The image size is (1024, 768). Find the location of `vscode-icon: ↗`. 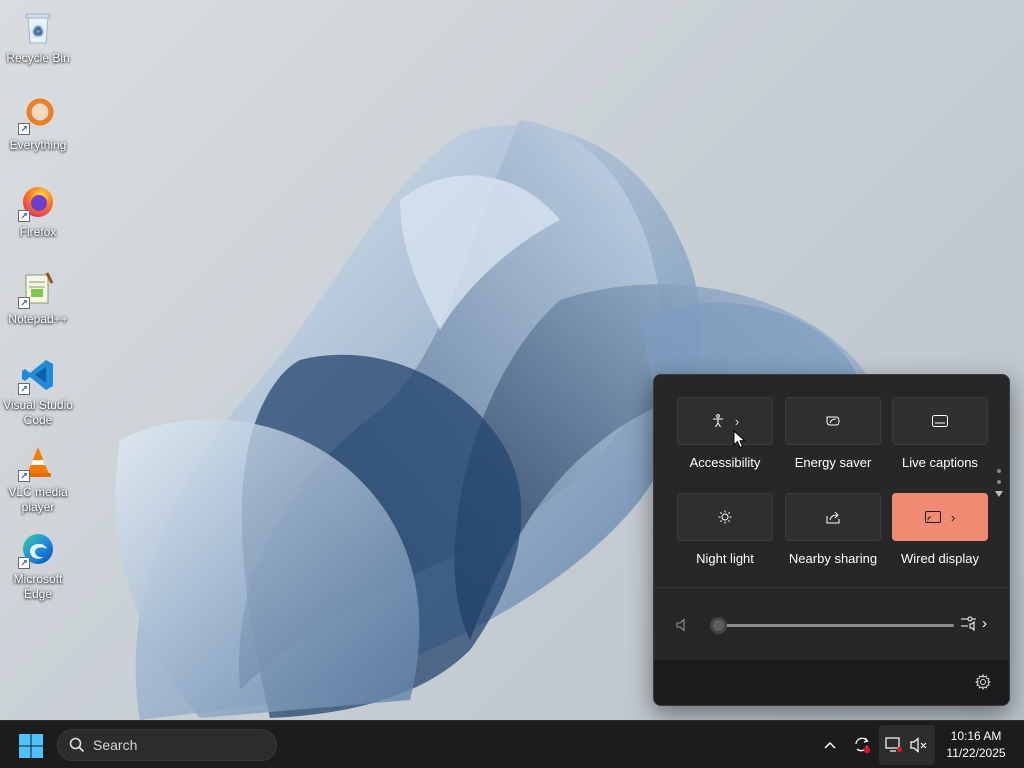

vscode-icon: ↗ is located at coordinates (38, 375).